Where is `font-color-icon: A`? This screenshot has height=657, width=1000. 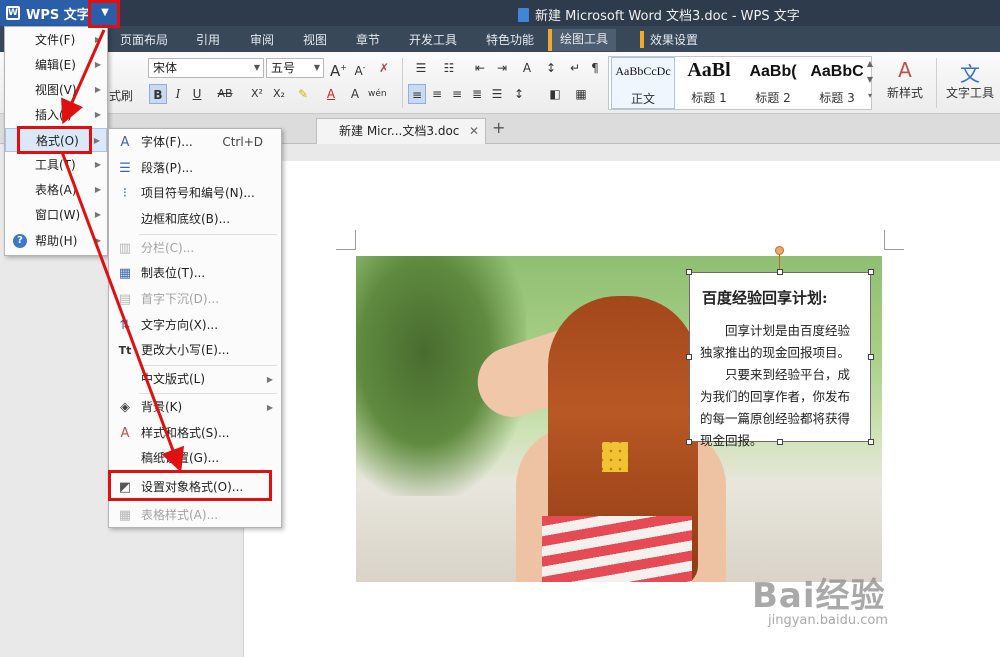
font-color-icon: A is located at coordinates (331, 94).